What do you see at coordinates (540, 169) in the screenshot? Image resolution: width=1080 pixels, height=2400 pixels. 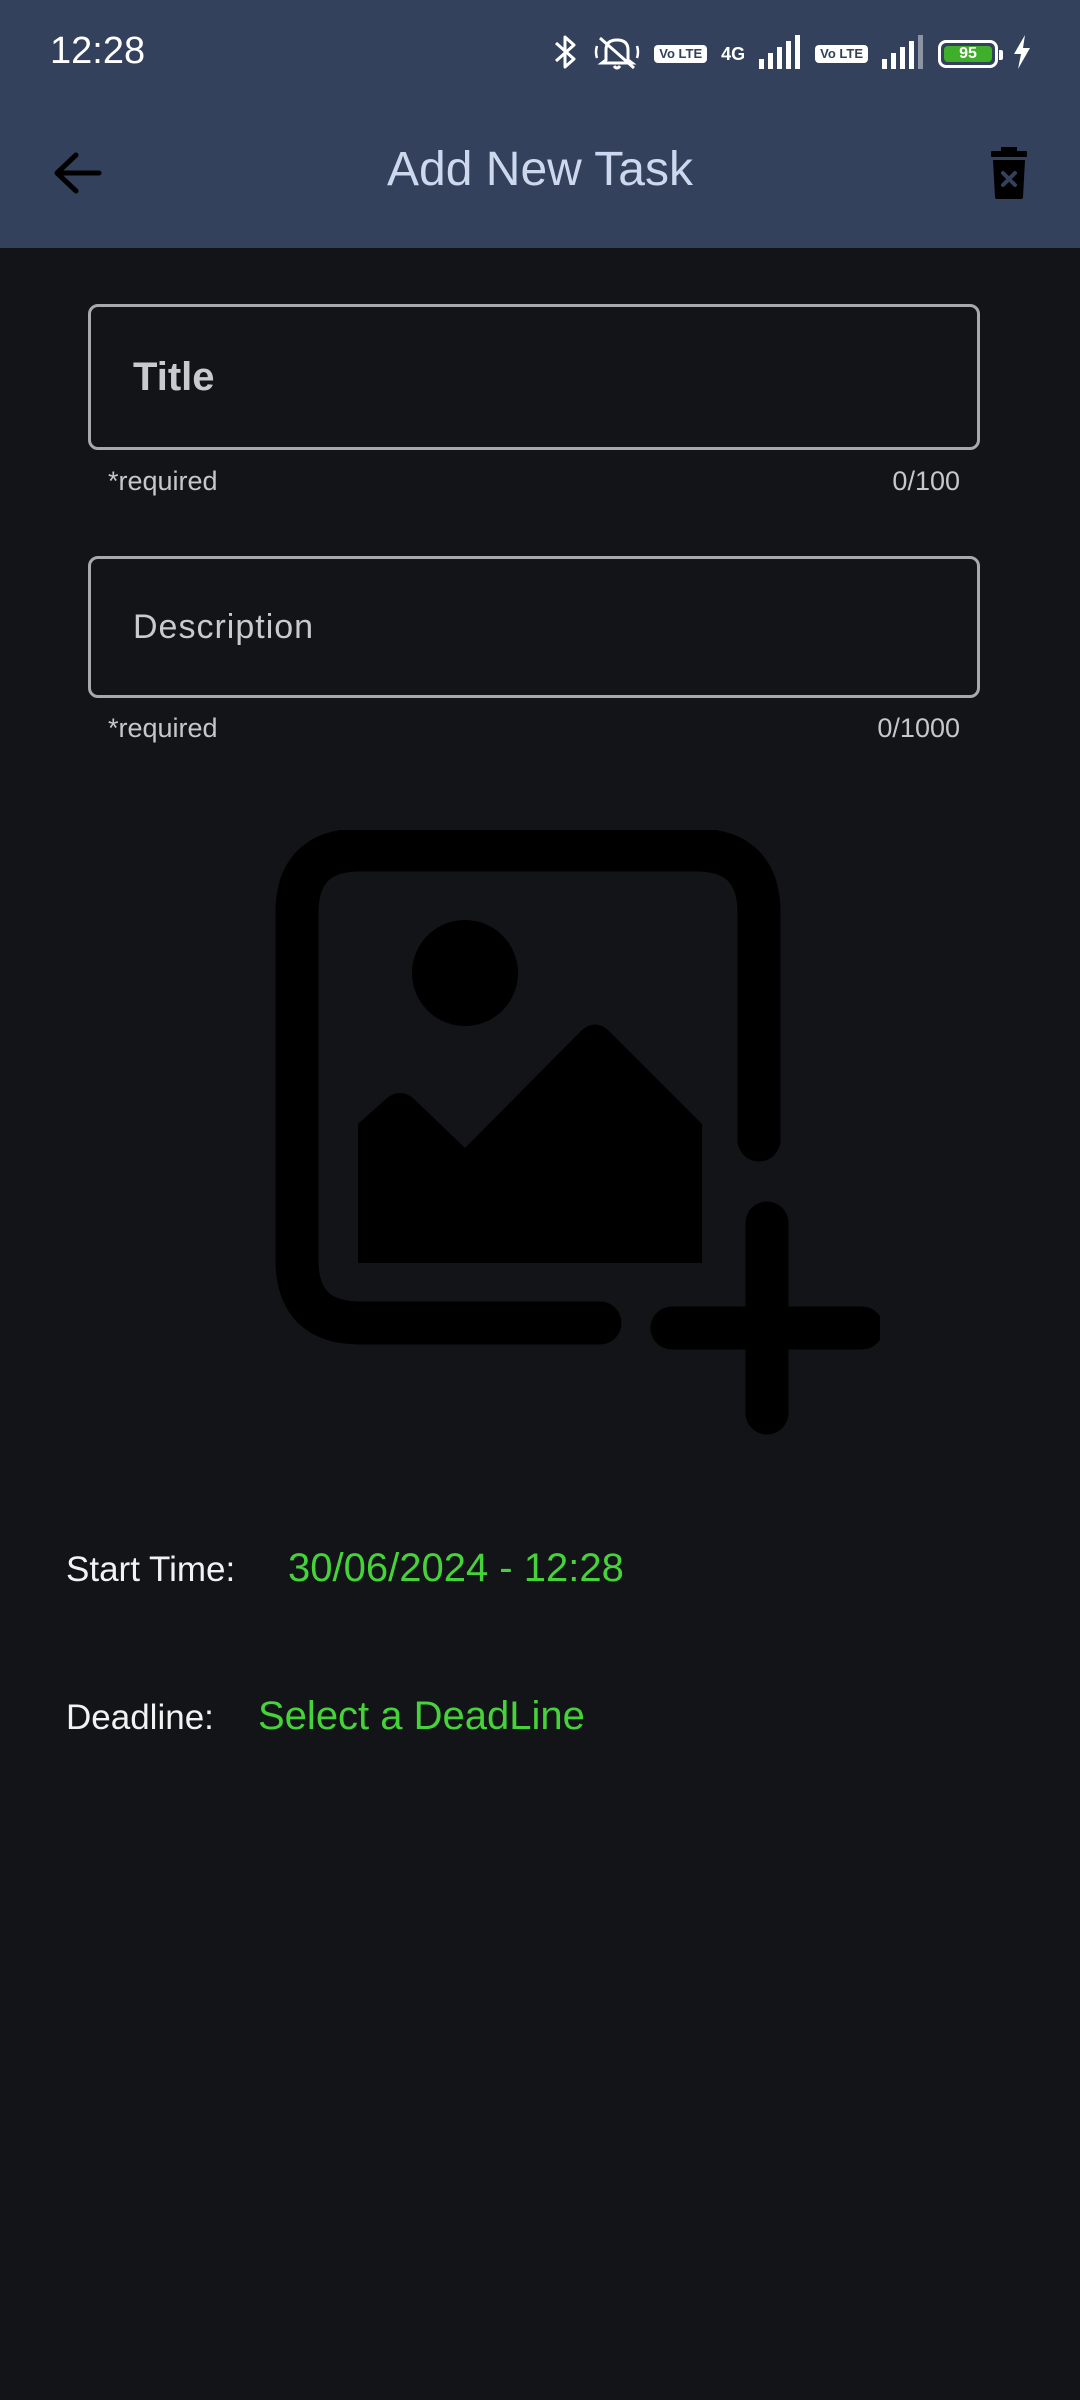 I see `page-title: Add New Task` at bounding box center [540, 169].